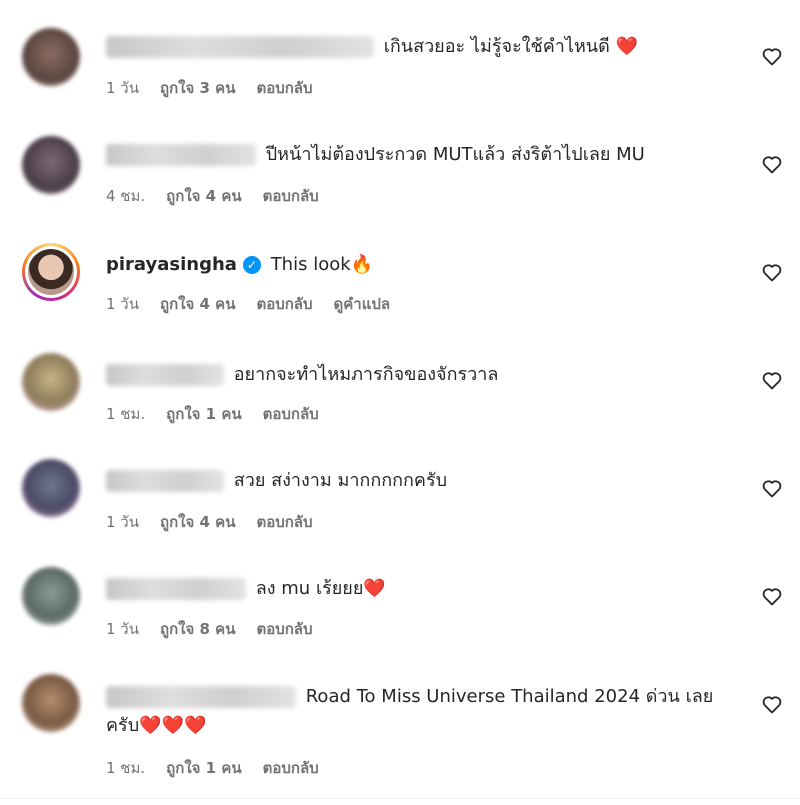 This screenshot has width=800, height=805. What do you see at coordinates (340, 480) in the screenshot?
I see `comment-text: สวย สง่างาม มากกกกกครับ` at bounding box center [340, 480].